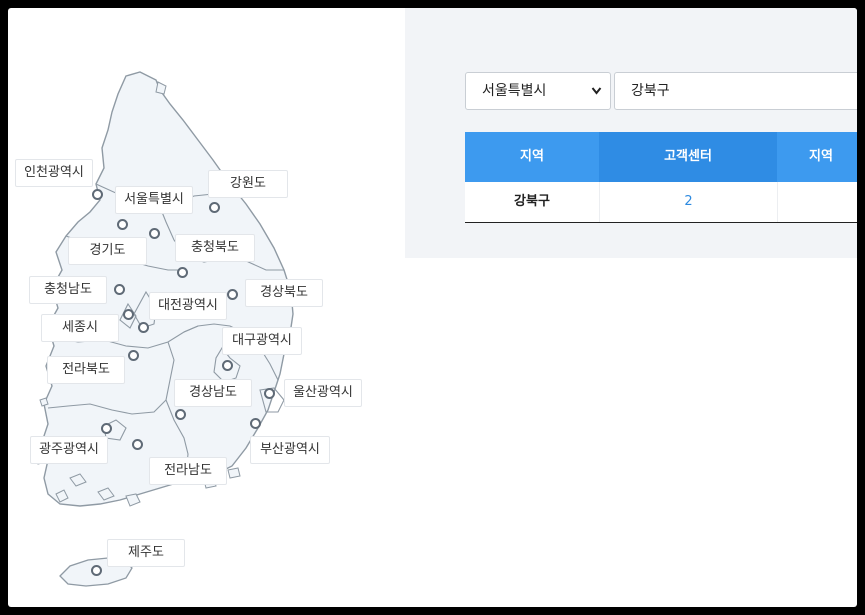 The height and width of the screenshot is (615, 865). I want to click on region-marker-gangwon, so click(214, 207).